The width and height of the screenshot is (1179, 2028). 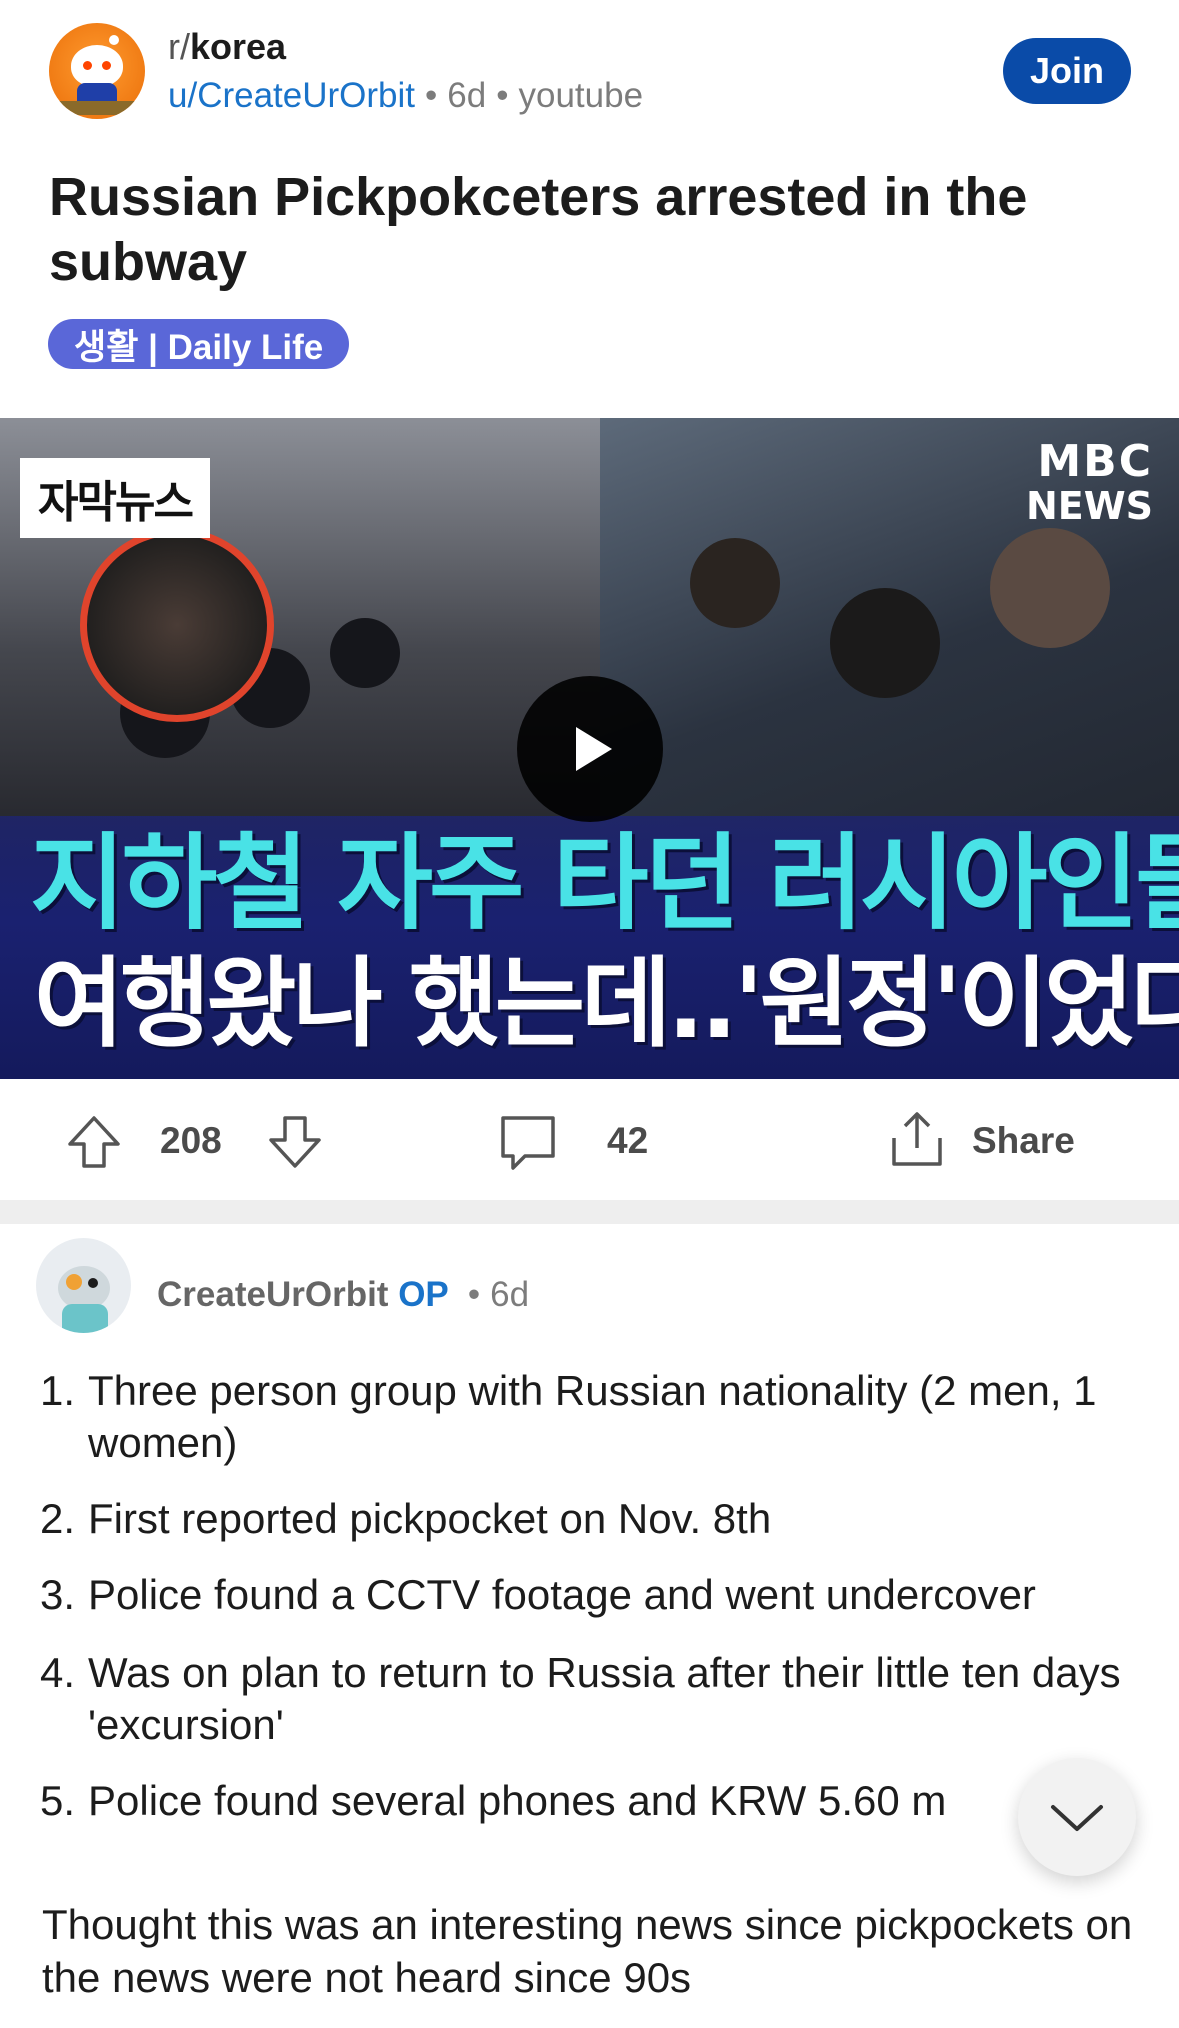 I want to click on list-number: 1., so click(x=58, y=1390).